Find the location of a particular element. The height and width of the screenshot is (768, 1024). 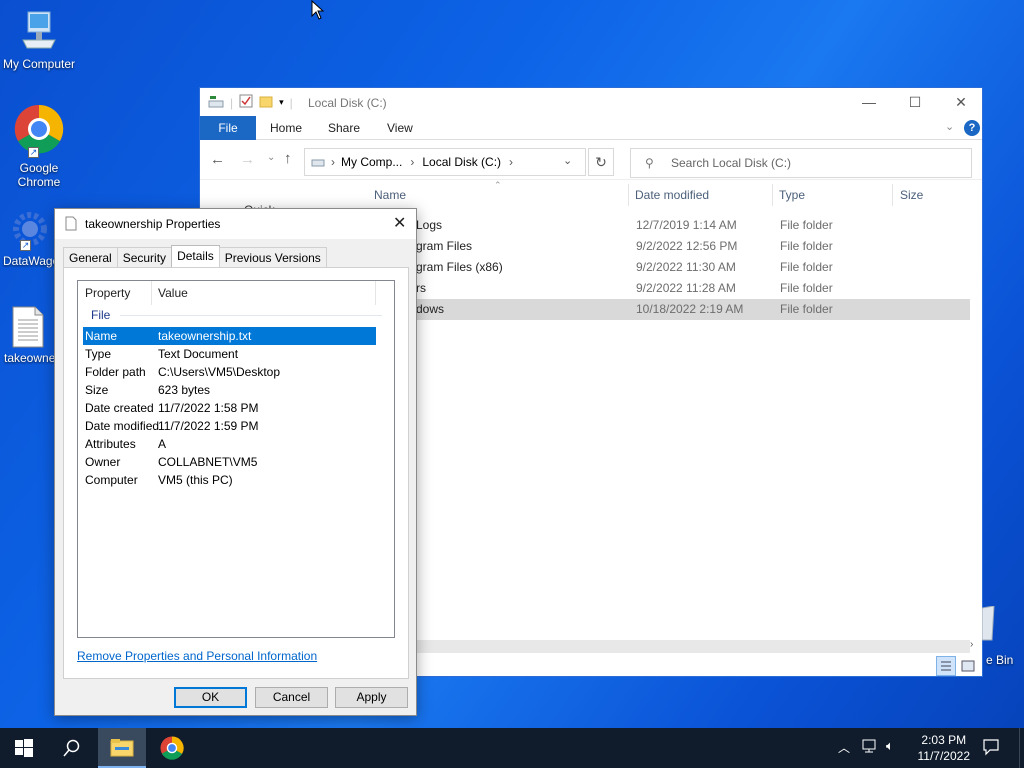

up-arrow-icon: ↑ is located at coordinates (288, 158).